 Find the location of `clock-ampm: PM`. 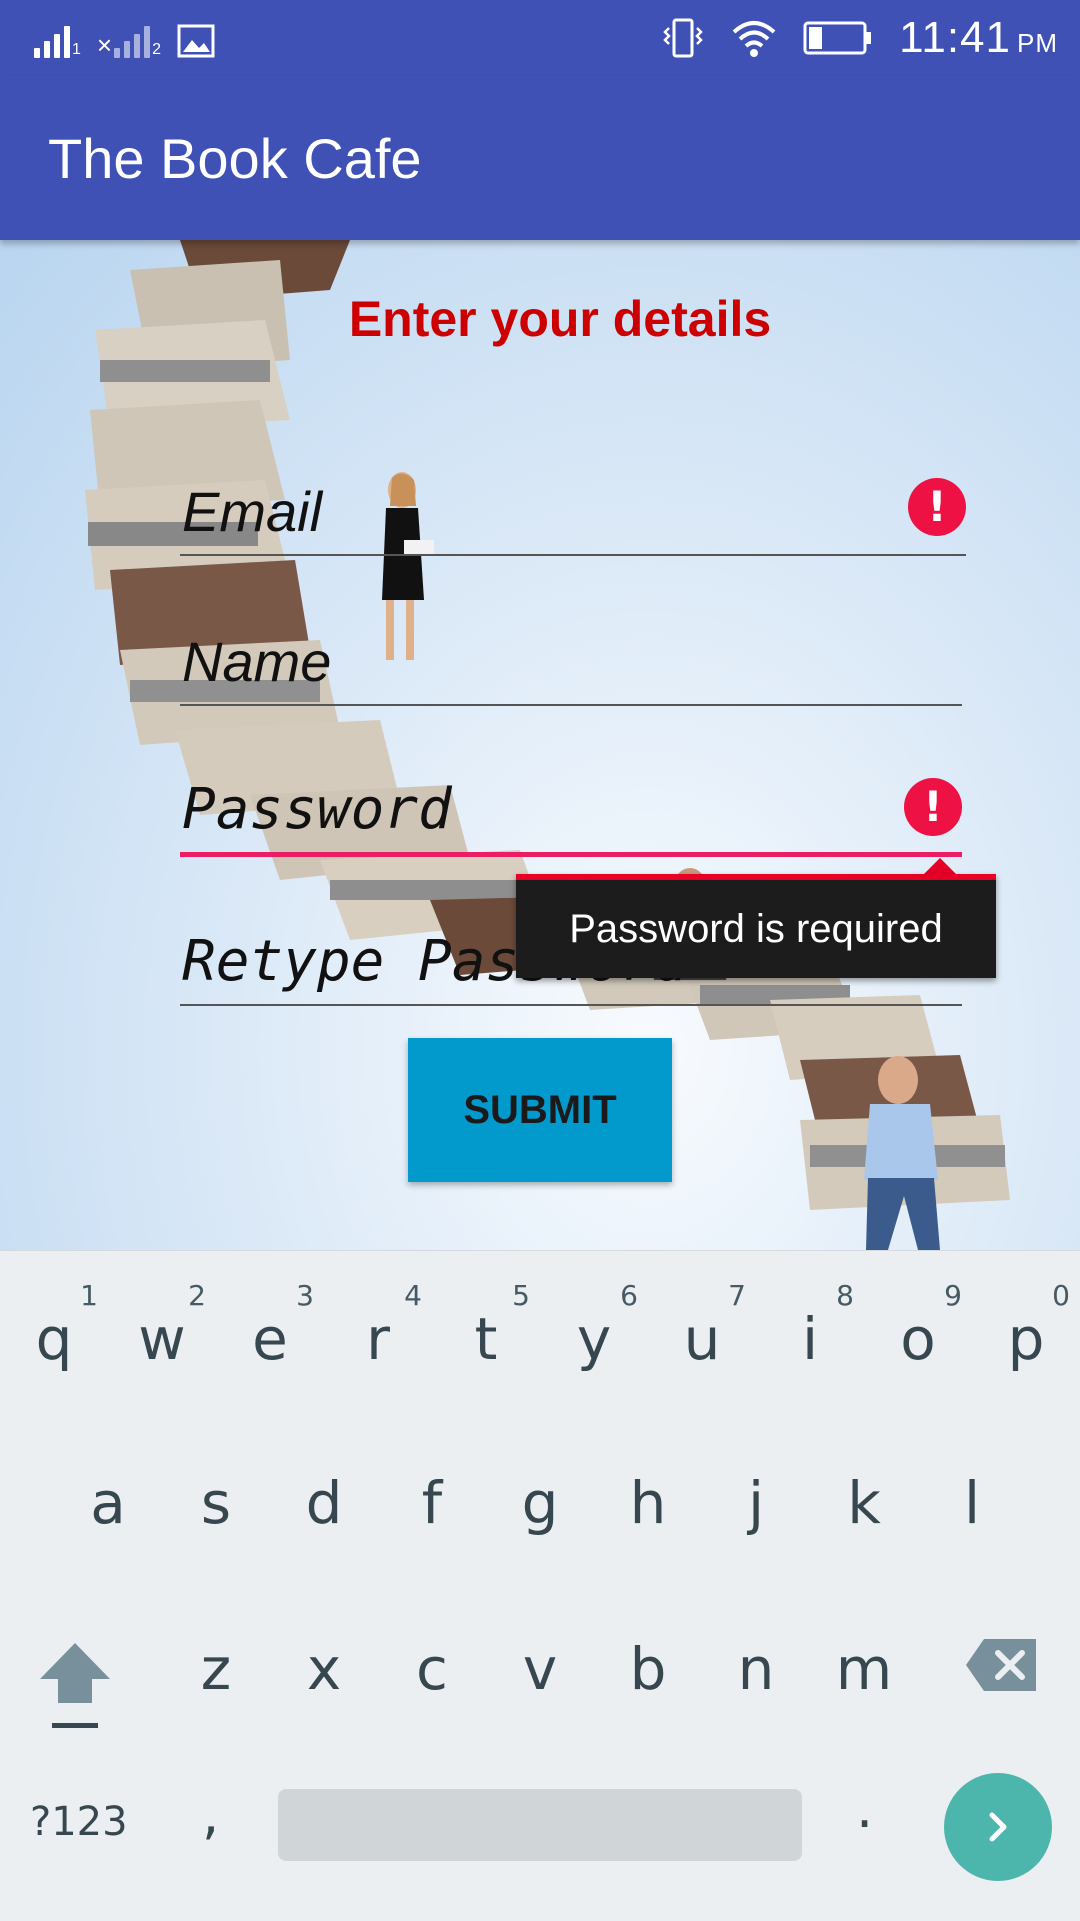

clock-ampm: PM is located at coordinates (1037, 43).